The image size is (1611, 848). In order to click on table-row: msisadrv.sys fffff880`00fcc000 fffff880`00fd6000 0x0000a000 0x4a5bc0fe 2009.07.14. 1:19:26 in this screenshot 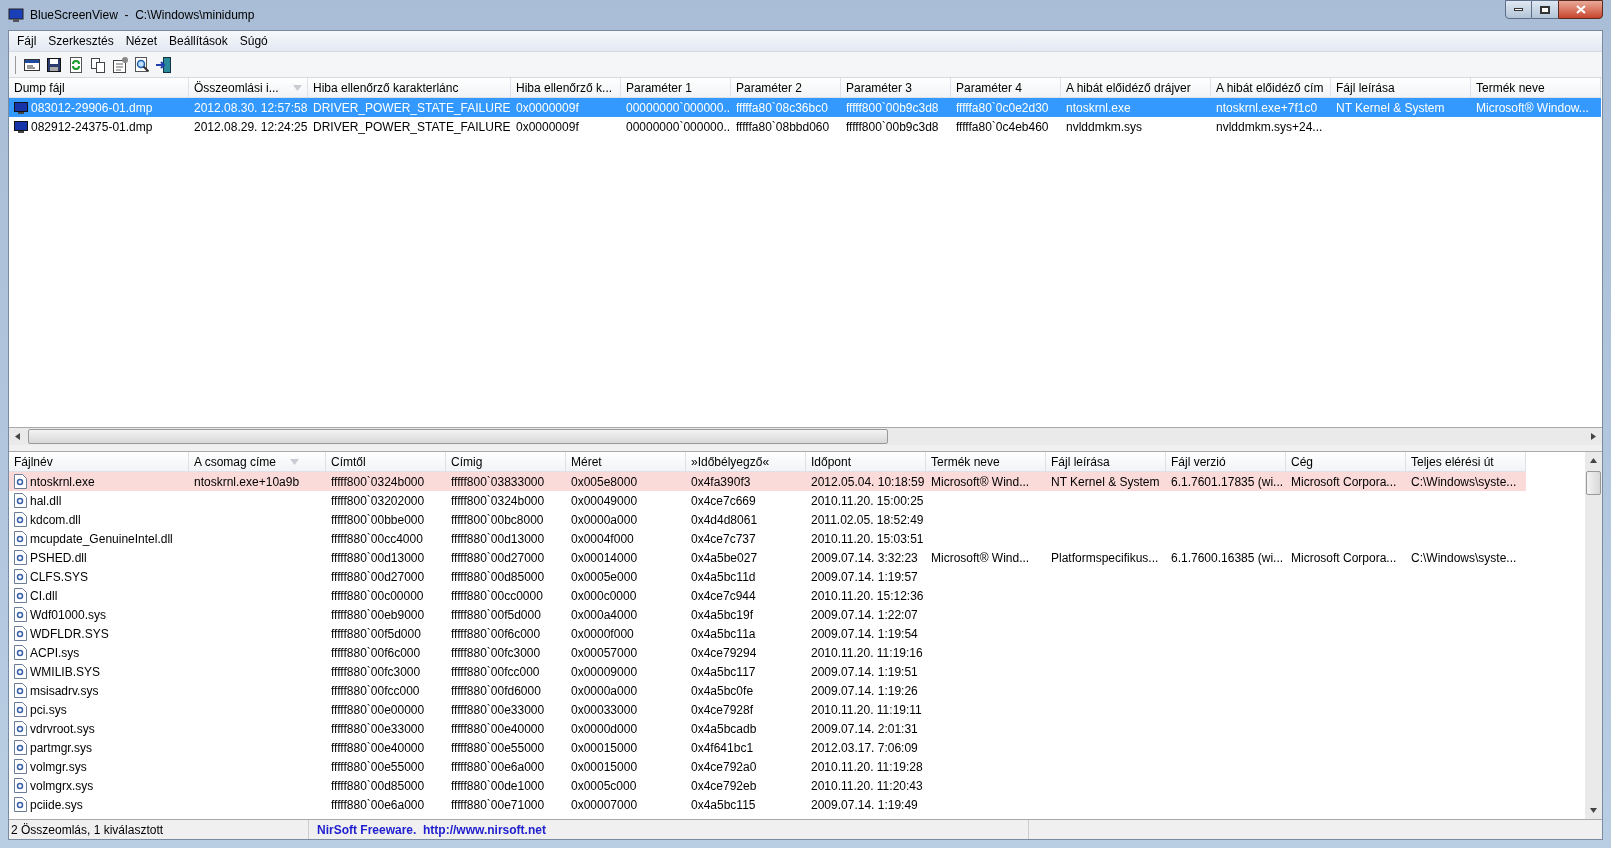, I will do `click(767, 690)`.